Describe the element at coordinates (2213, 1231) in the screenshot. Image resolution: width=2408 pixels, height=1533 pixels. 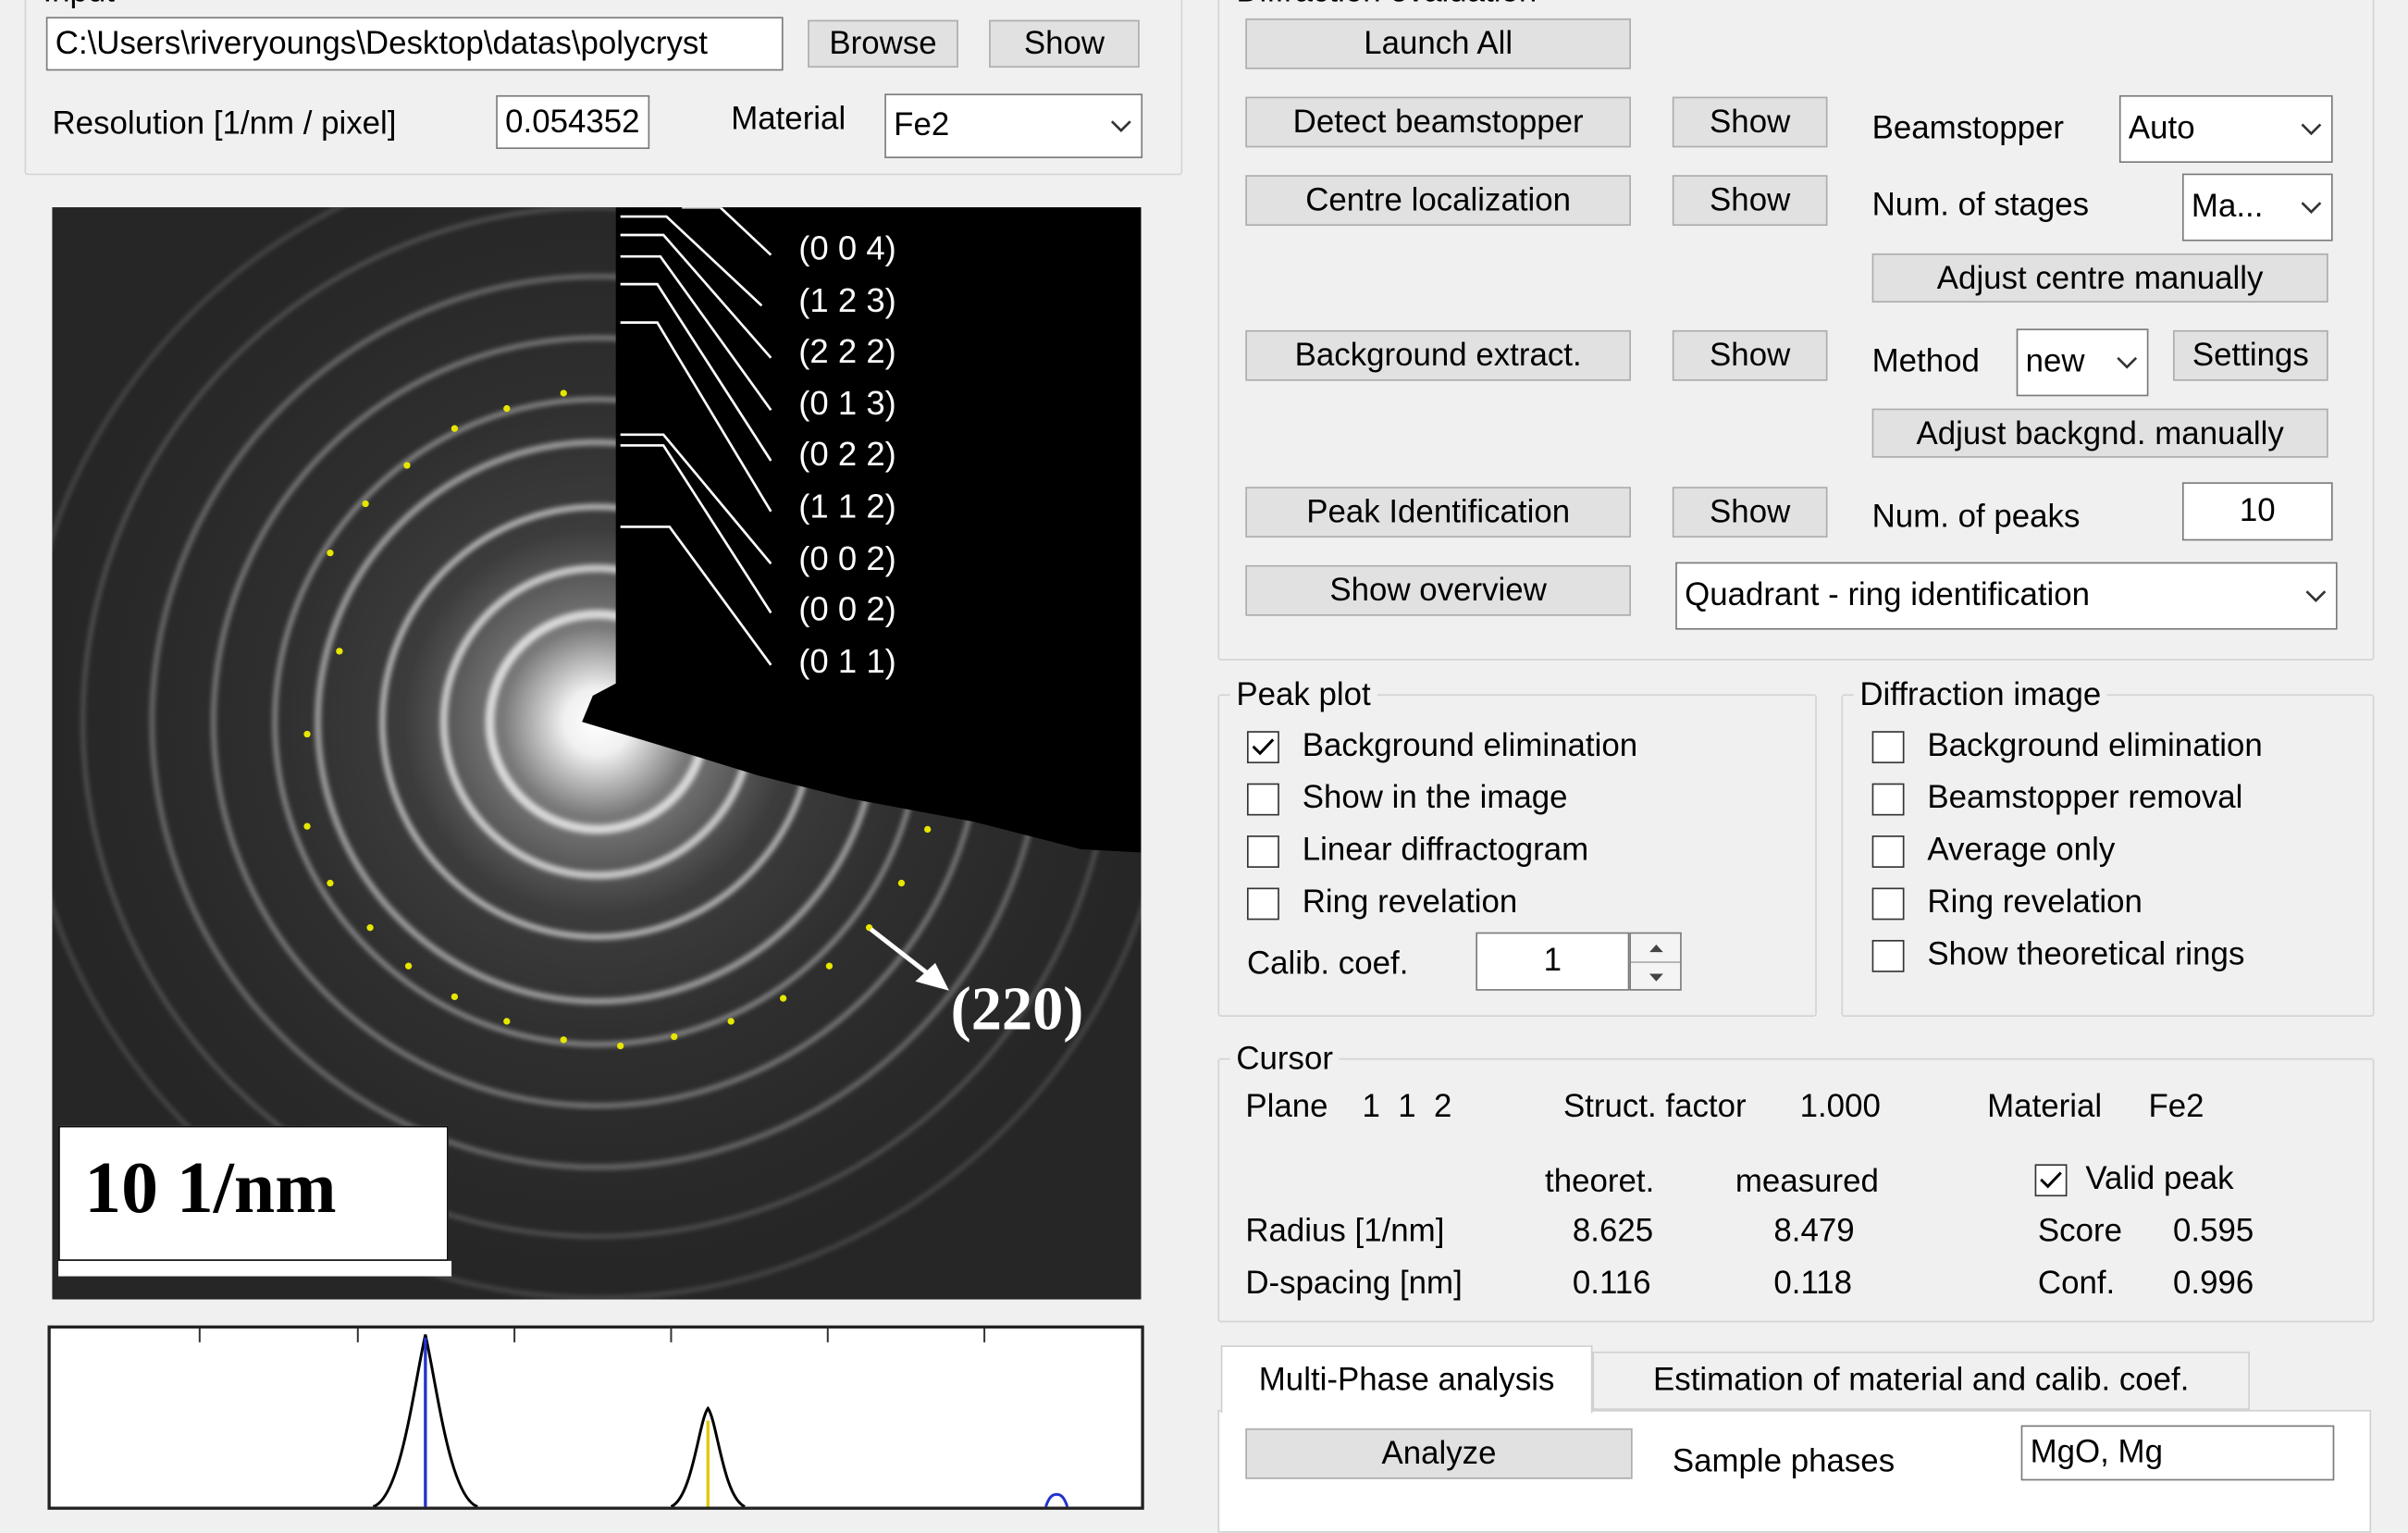
I see `score-value: 0.595` at that location.